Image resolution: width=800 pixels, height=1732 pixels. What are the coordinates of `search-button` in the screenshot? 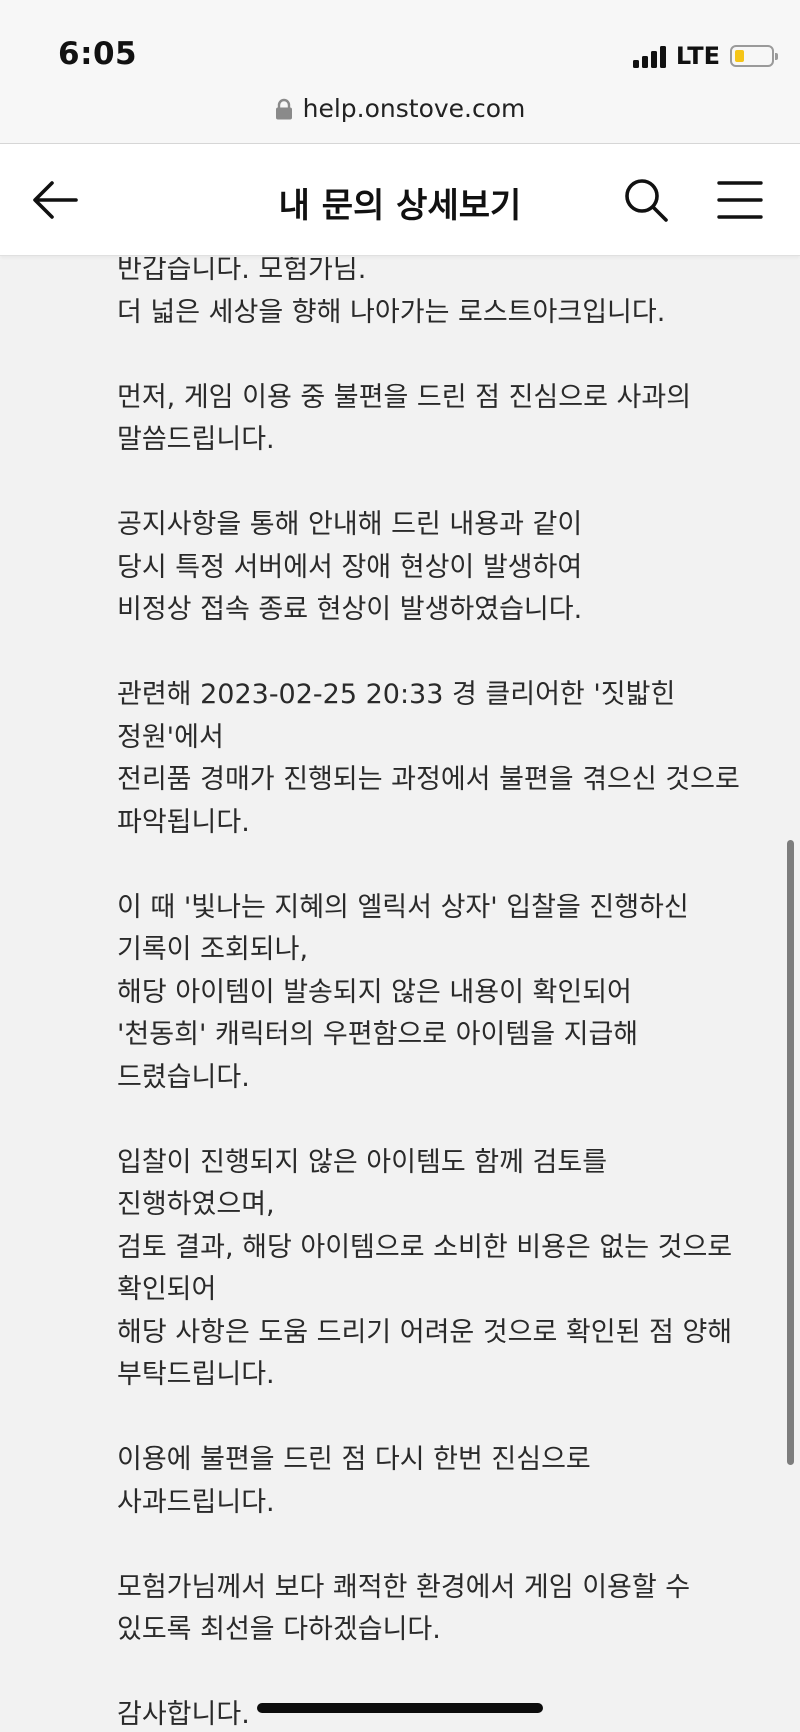 It's located at (646, 200).